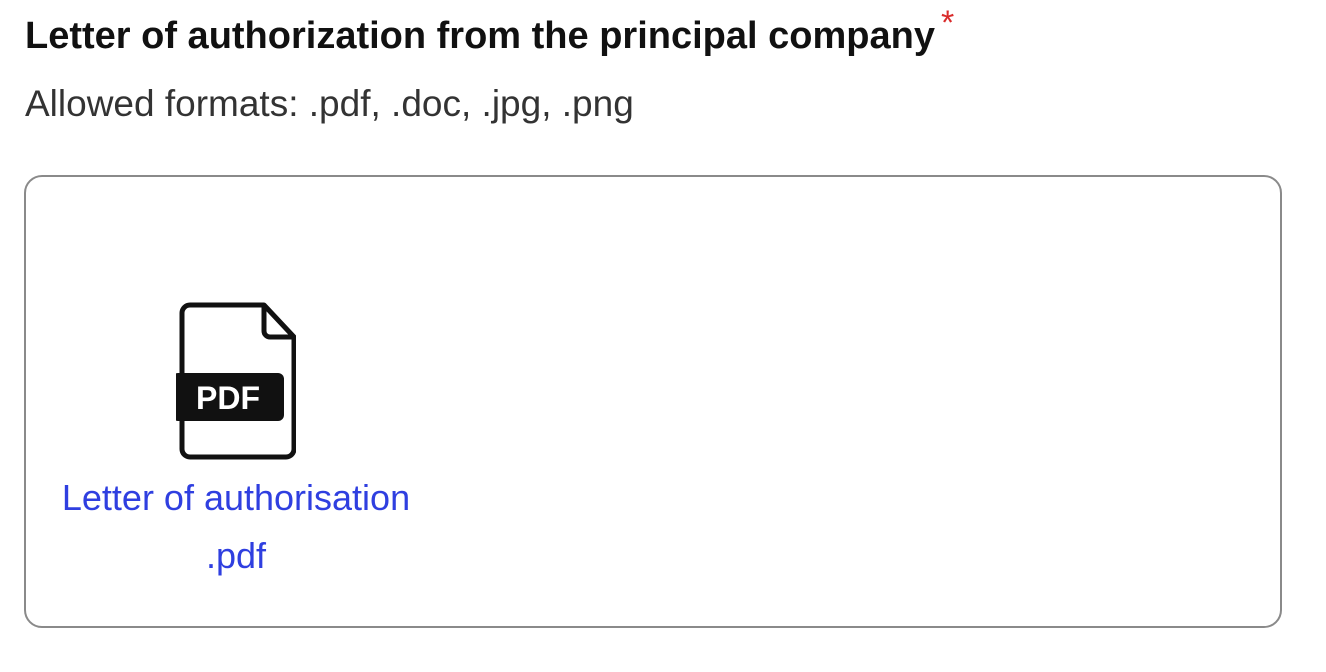 The width and height of the screenshot is (1326, 672). I want to click on pdf-file-icon: PDF, so click(236, 381).